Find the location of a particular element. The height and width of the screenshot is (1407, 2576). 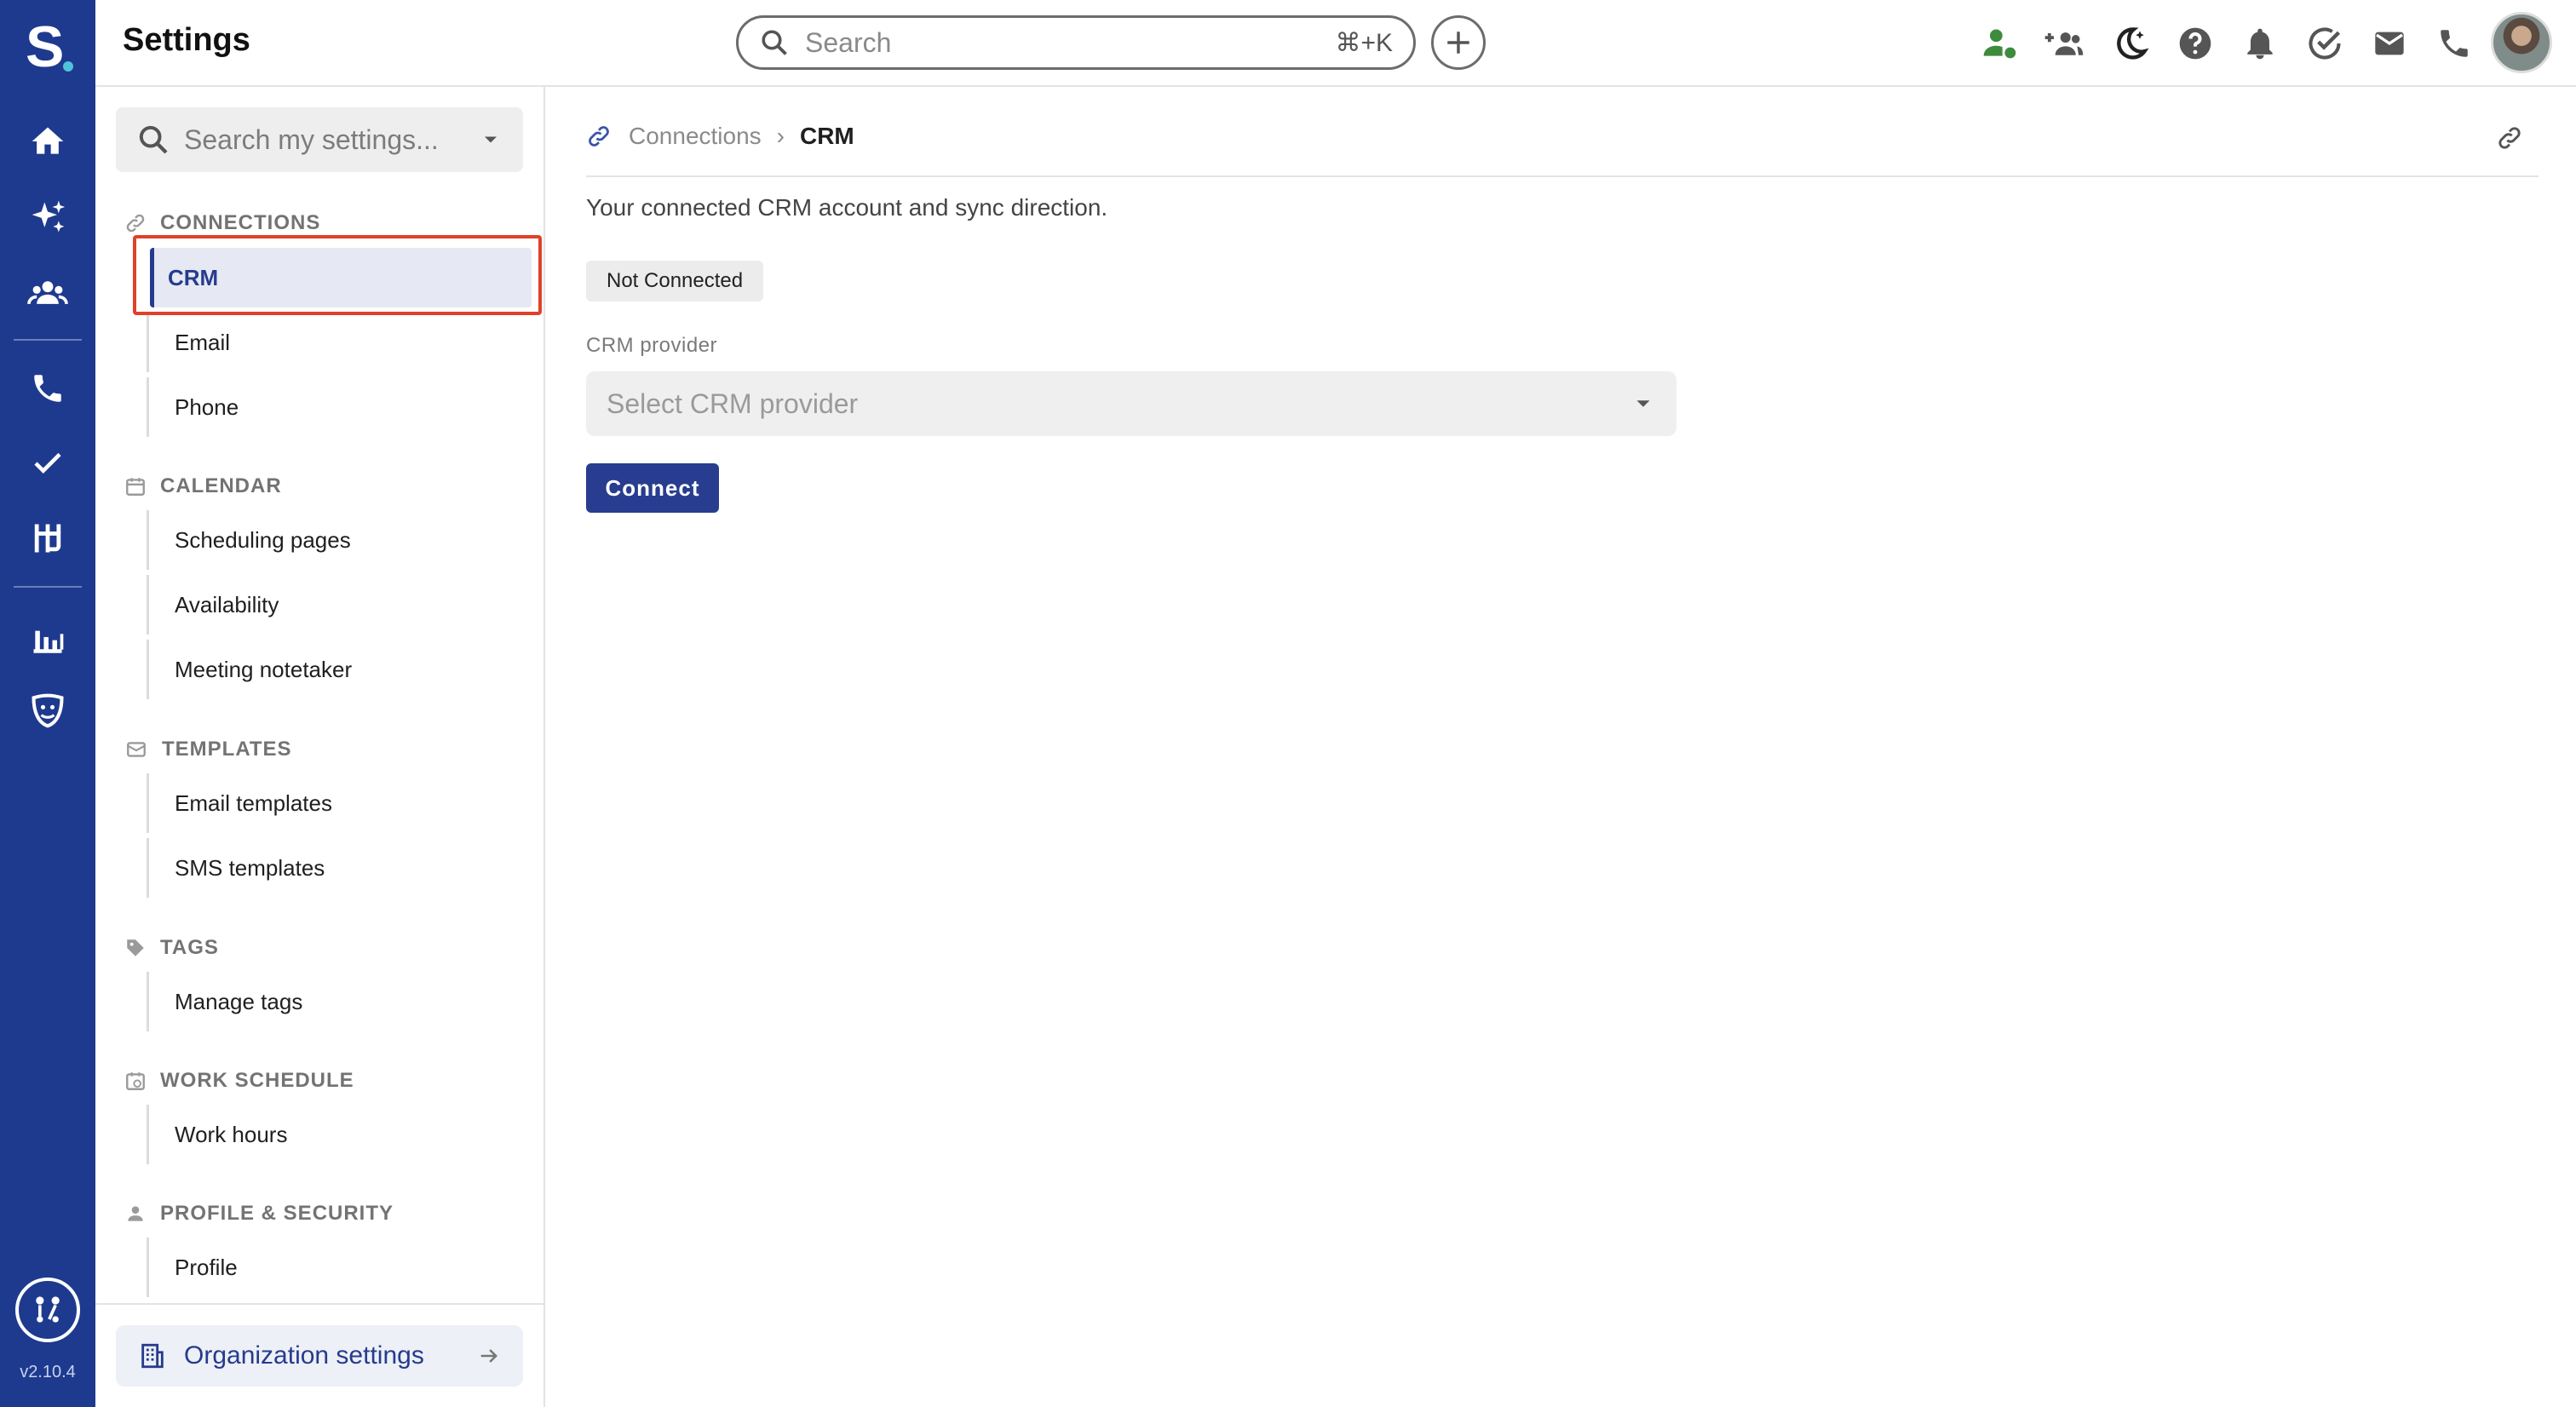

create-new-button is located at coordinates (1459, 42).